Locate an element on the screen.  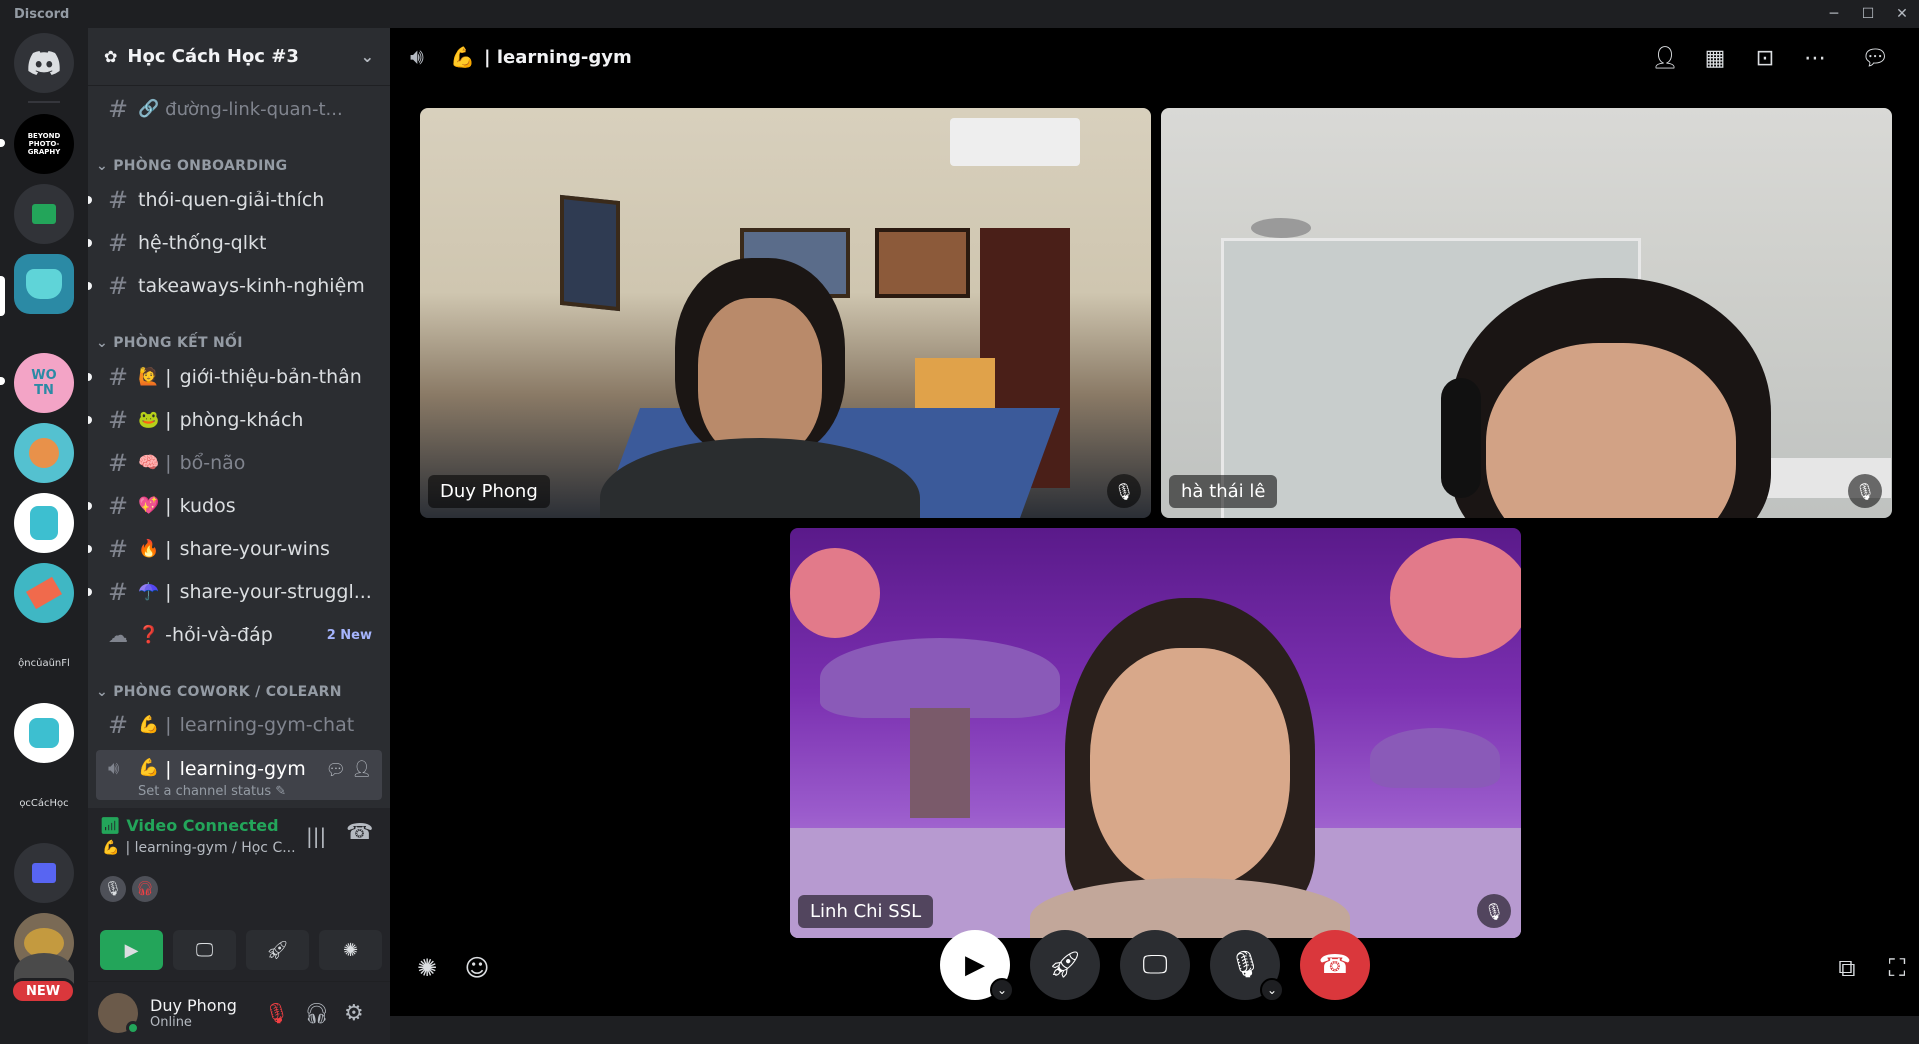
chat-icon: 💬︎ is located at coordinates (1875, 58).